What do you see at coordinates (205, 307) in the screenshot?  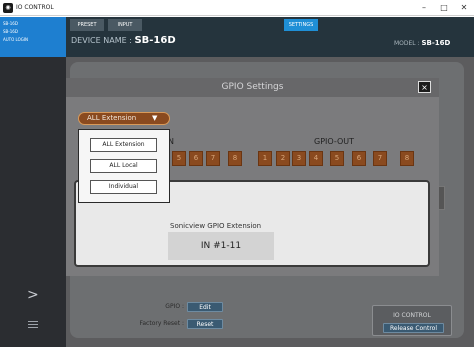 I see `gpio-edit-button: Edit` at bounding box center [205, 307].